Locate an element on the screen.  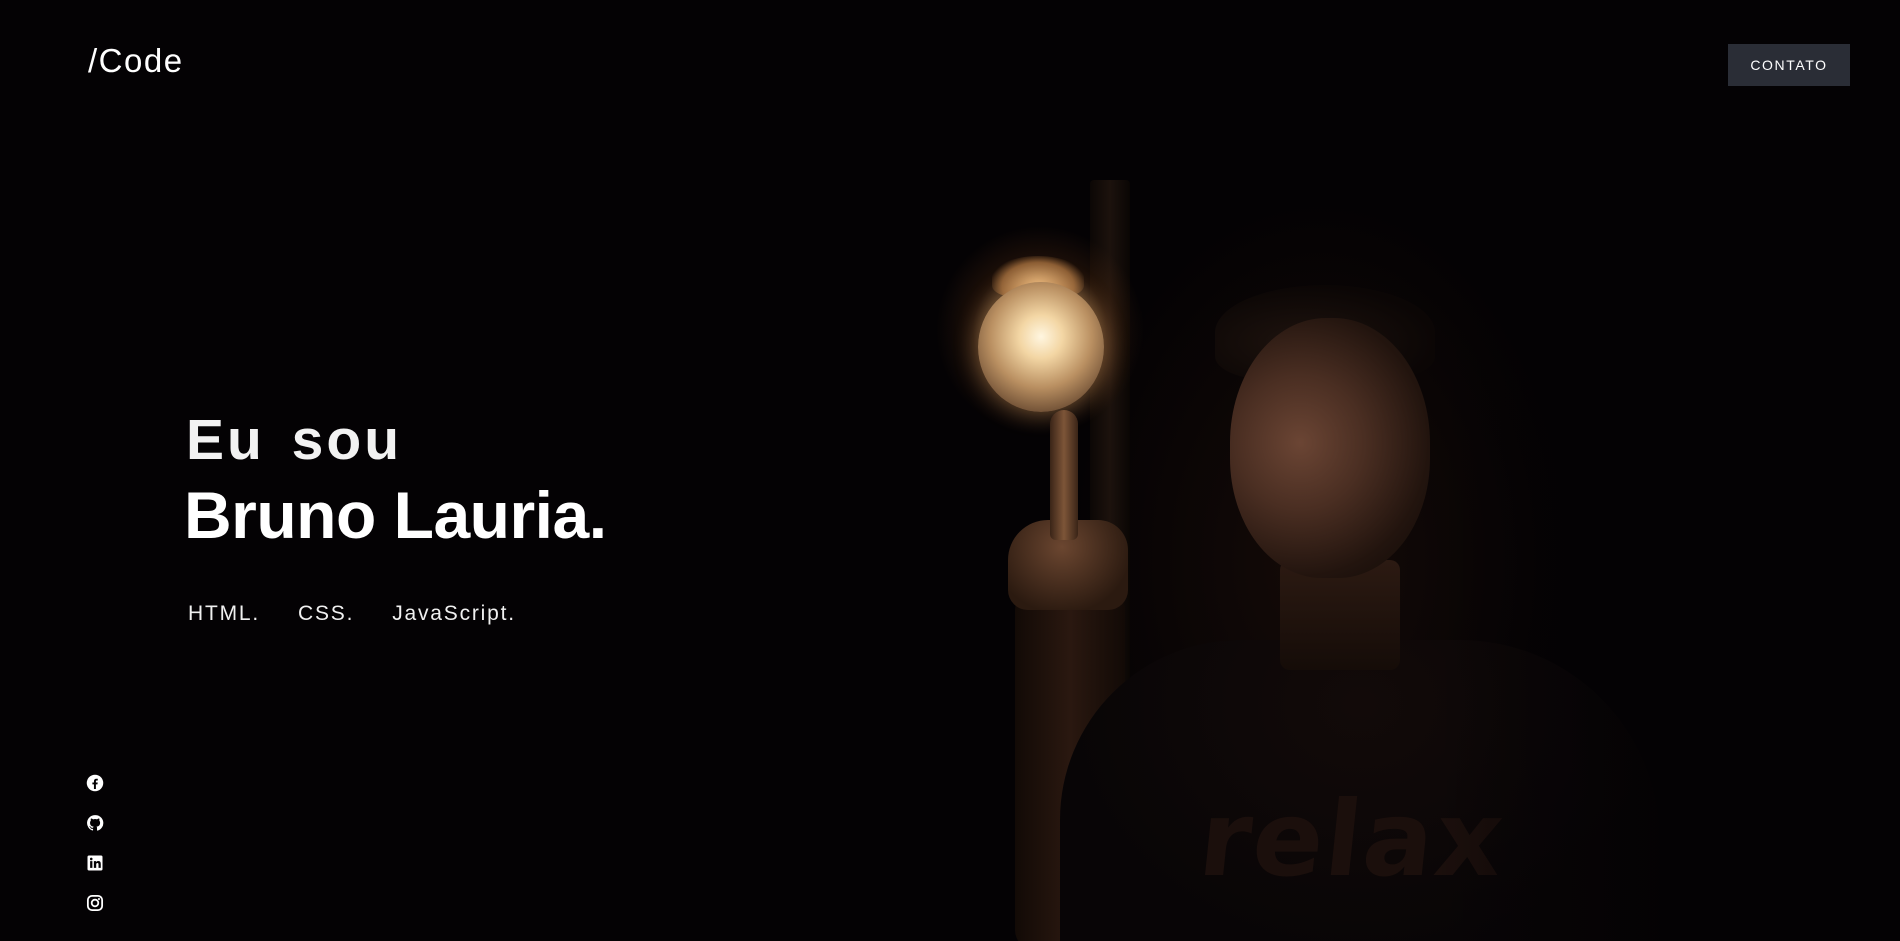
contact-button: CONTATO is located at coordinates (1789, 65).